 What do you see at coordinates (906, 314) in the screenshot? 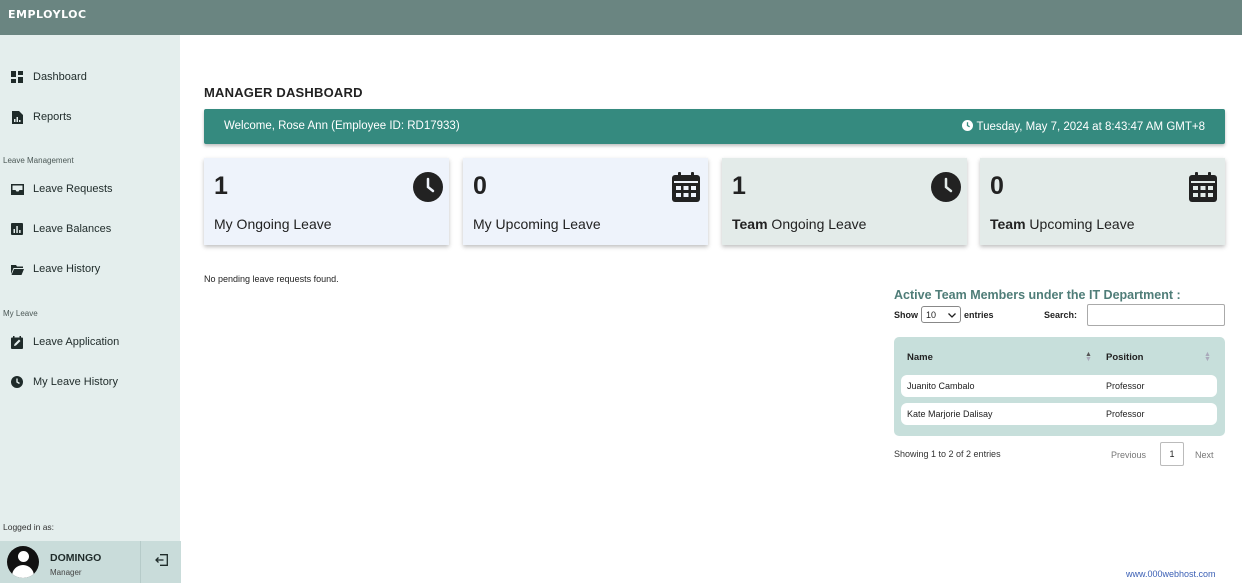
I see `show-label: Show` at bounding box center [906, 314].